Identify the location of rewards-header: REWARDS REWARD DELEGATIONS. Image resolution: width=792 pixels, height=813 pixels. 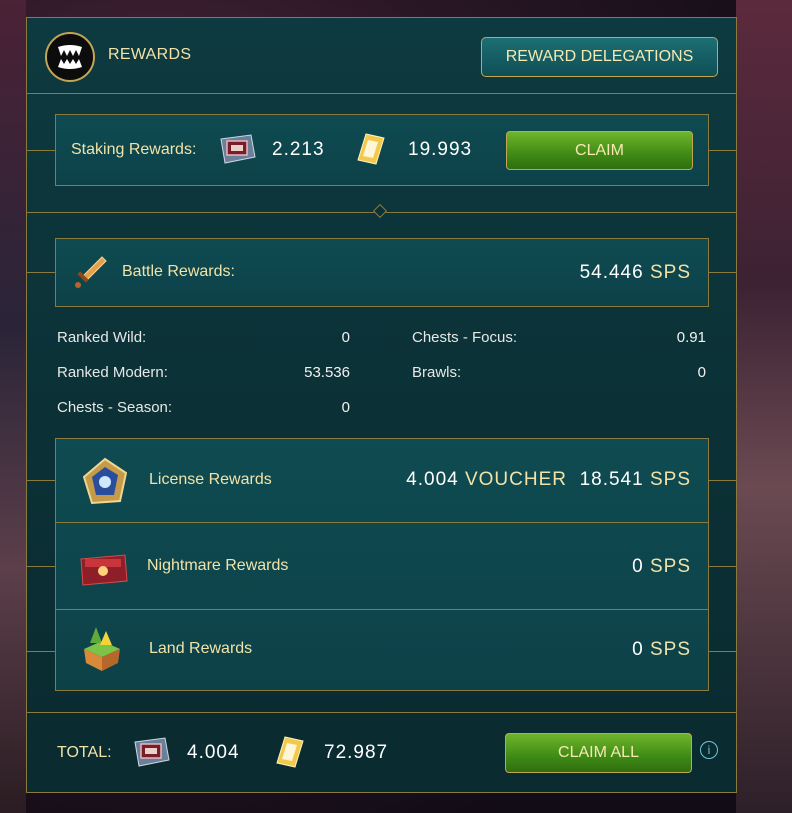
(381, 56).